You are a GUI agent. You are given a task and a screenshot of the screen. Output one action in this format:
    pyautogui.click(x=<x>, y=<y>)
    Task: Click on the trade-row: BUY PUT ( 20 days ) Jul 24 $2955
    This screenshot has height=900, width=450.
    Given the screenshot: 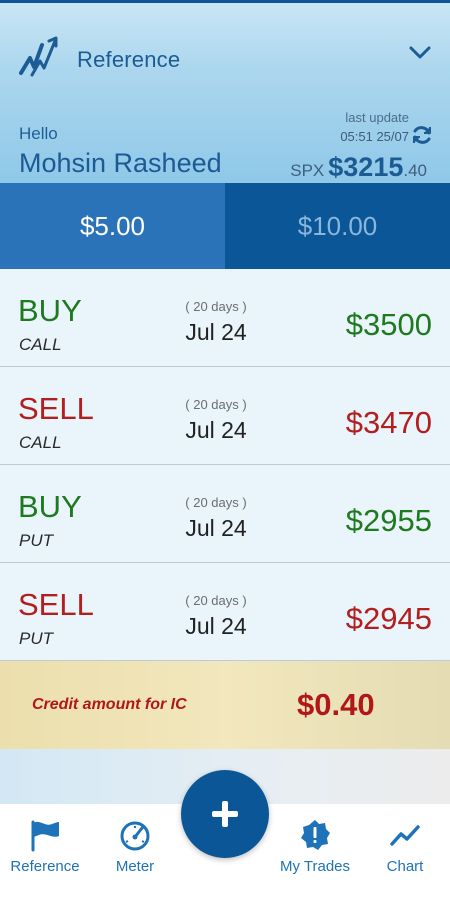 What is the action you would take?
    pyautogui.click(x=225, y=514)
    